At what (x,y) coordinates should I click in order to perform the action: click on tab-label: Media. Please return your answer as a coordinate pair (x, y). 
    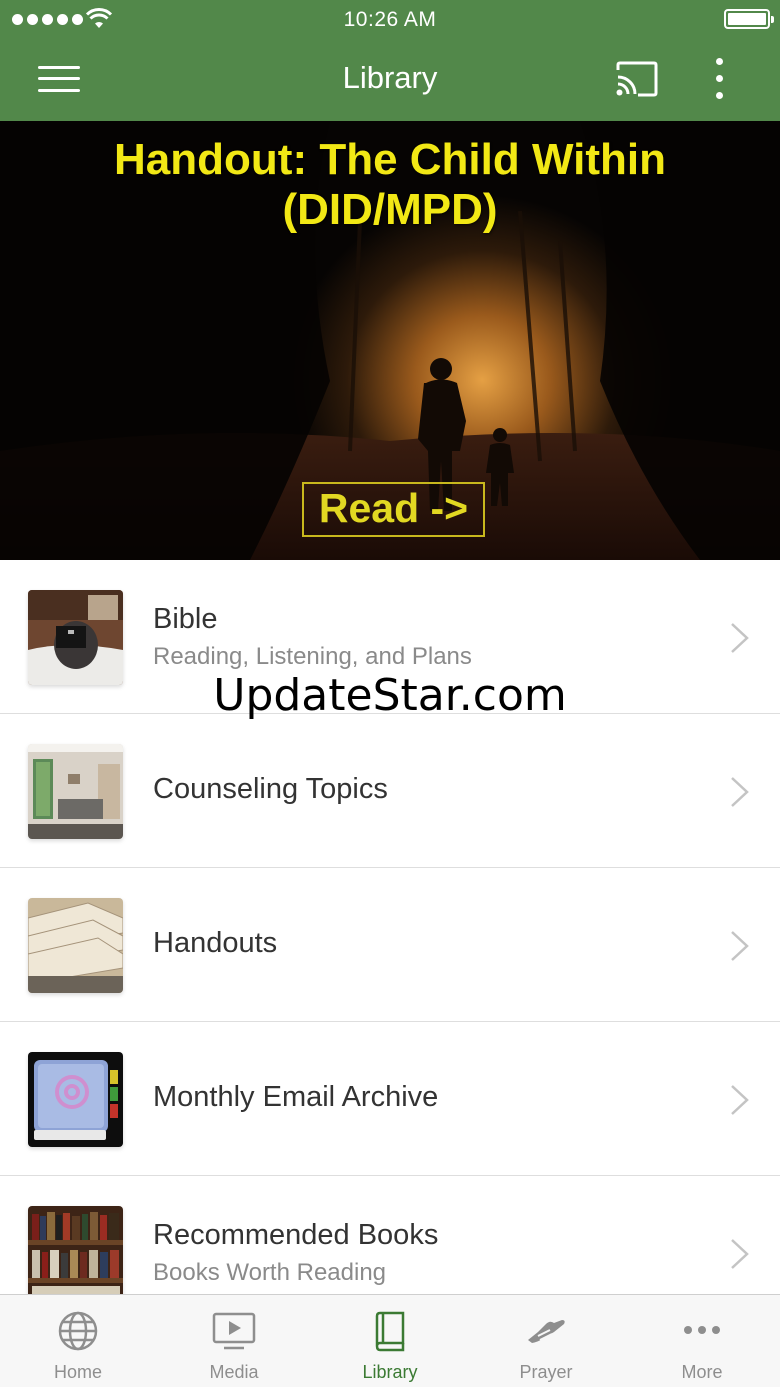
    Looking at the image, I should click on (234, 1372).